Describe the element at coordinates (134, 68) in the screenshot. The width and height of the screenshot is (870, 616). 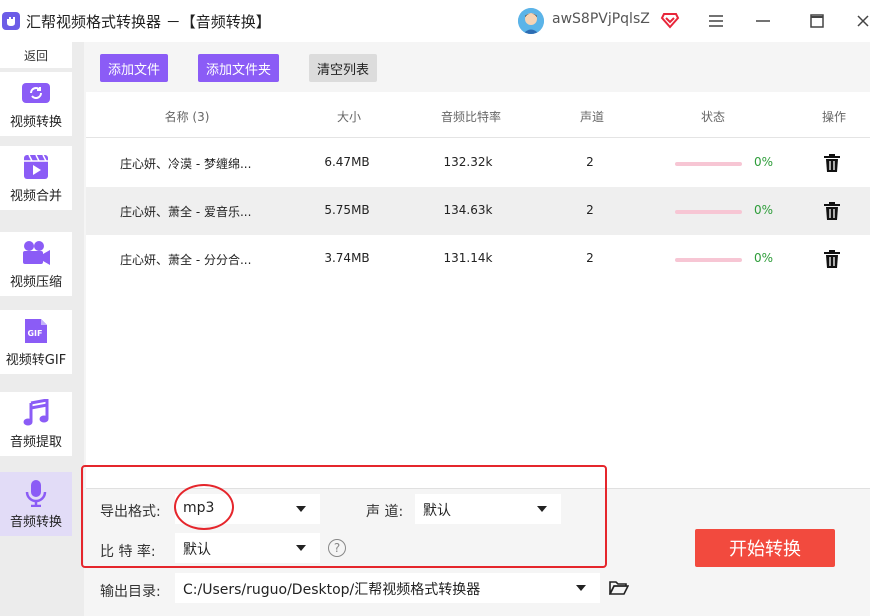
I see `add-file-button: 添加文件` at that location.